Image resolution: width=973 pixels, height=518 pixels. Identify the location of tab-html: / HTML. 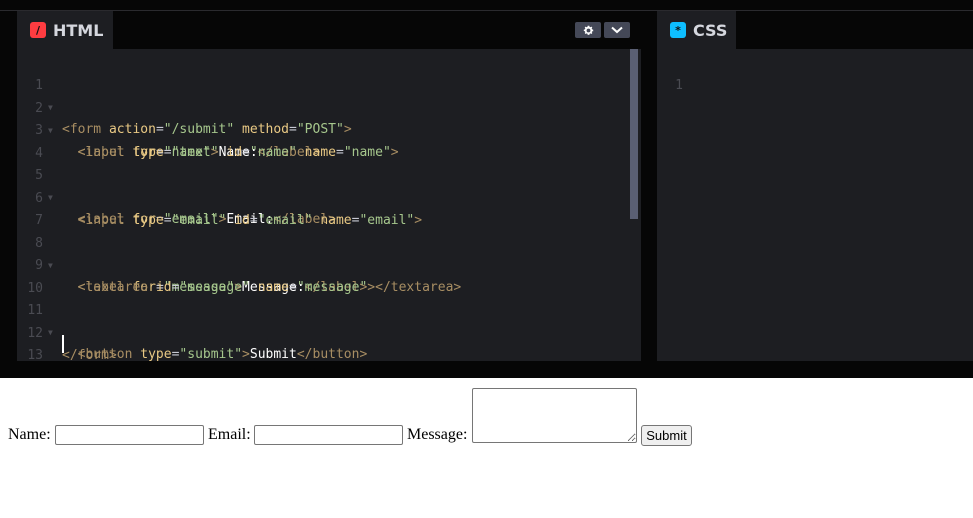
(65, 30).